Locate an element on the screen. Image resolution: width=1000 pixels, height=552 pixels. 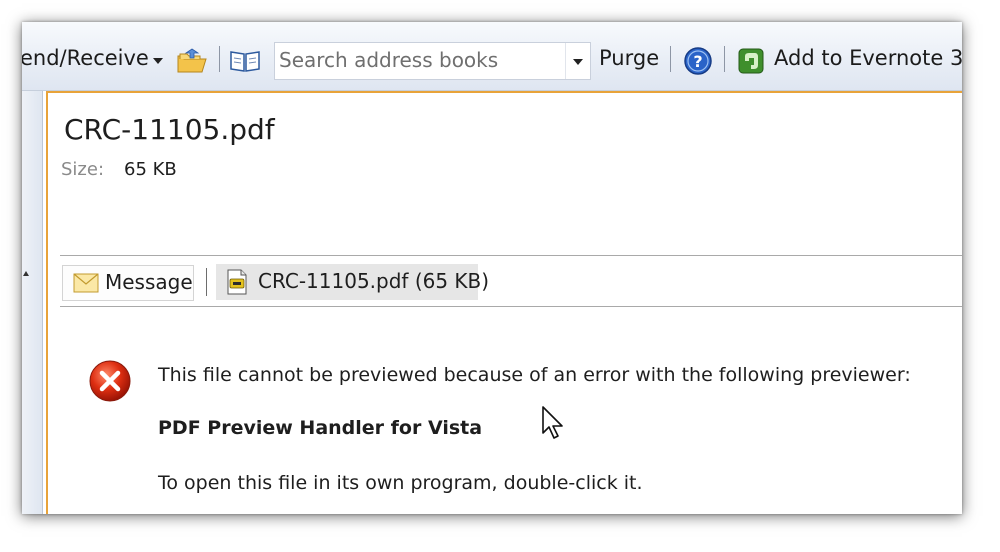
envelope-icon is located at coordinates (86, 285).